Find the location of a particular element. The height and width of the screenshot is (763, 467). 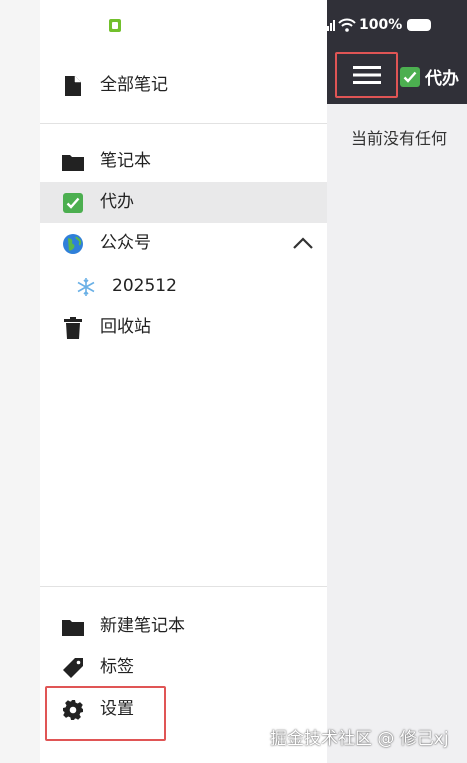

globe-icon is located at coordinates (73, 244).